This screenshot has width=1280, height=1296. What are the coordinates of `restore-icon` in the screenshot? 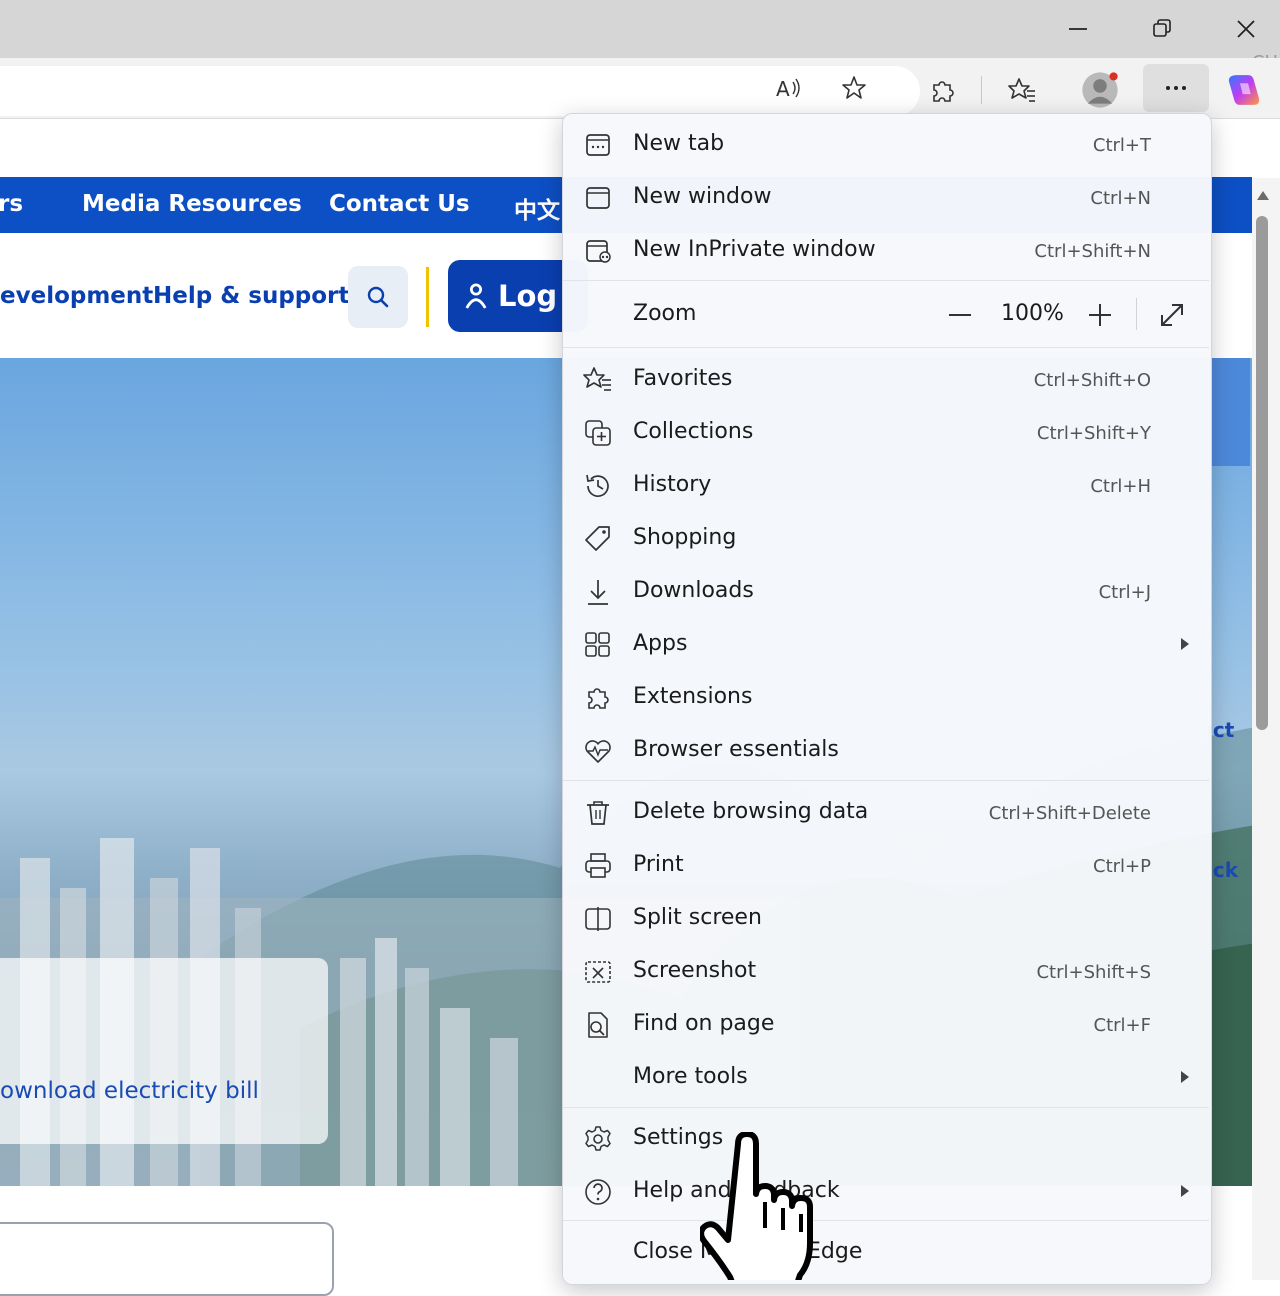 It's located at (1162, 28).